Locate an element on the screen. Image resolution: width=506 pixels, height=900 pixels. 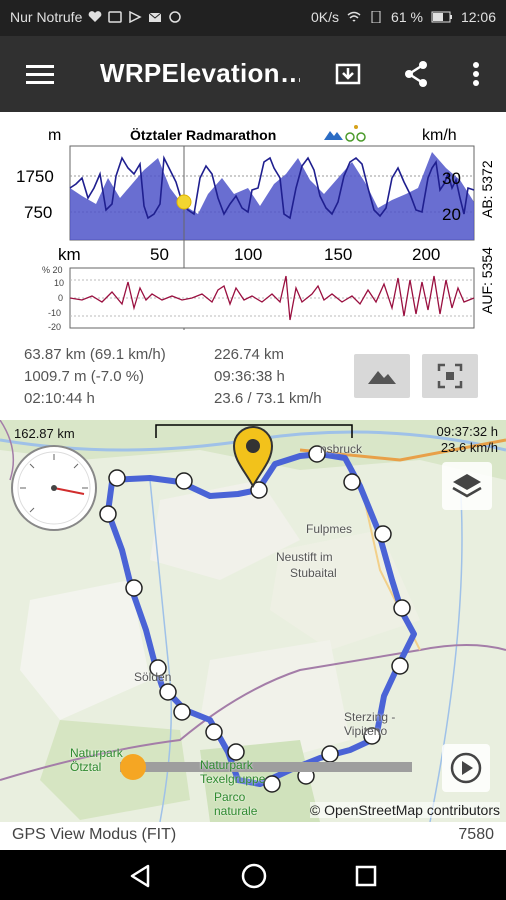
network-speed: 0K/s is located at coordinates (325, 17).